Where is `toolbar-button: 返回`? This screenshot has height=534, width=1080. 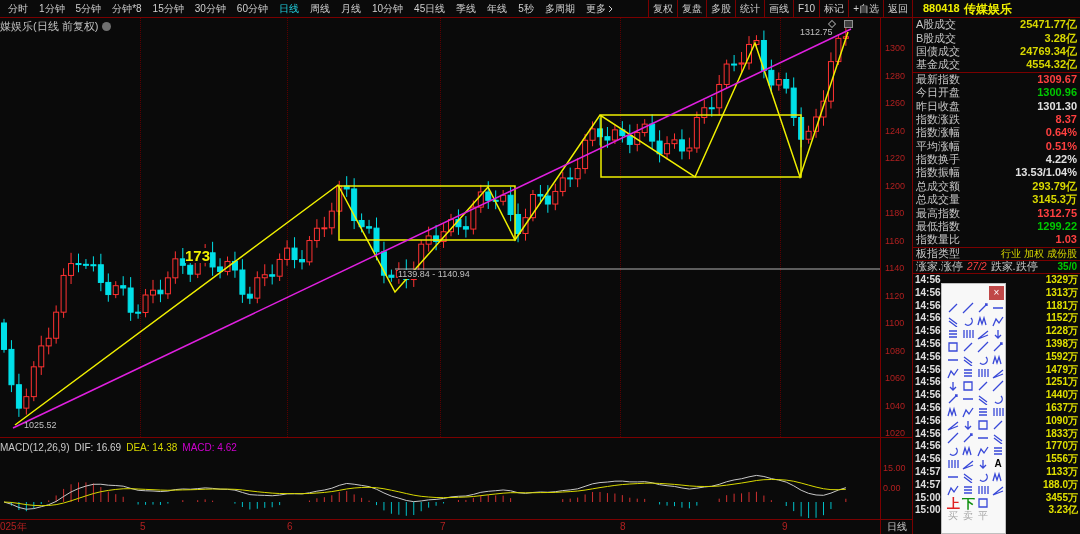
toolbar-button: 返回 is located at coordinates (897, 8).